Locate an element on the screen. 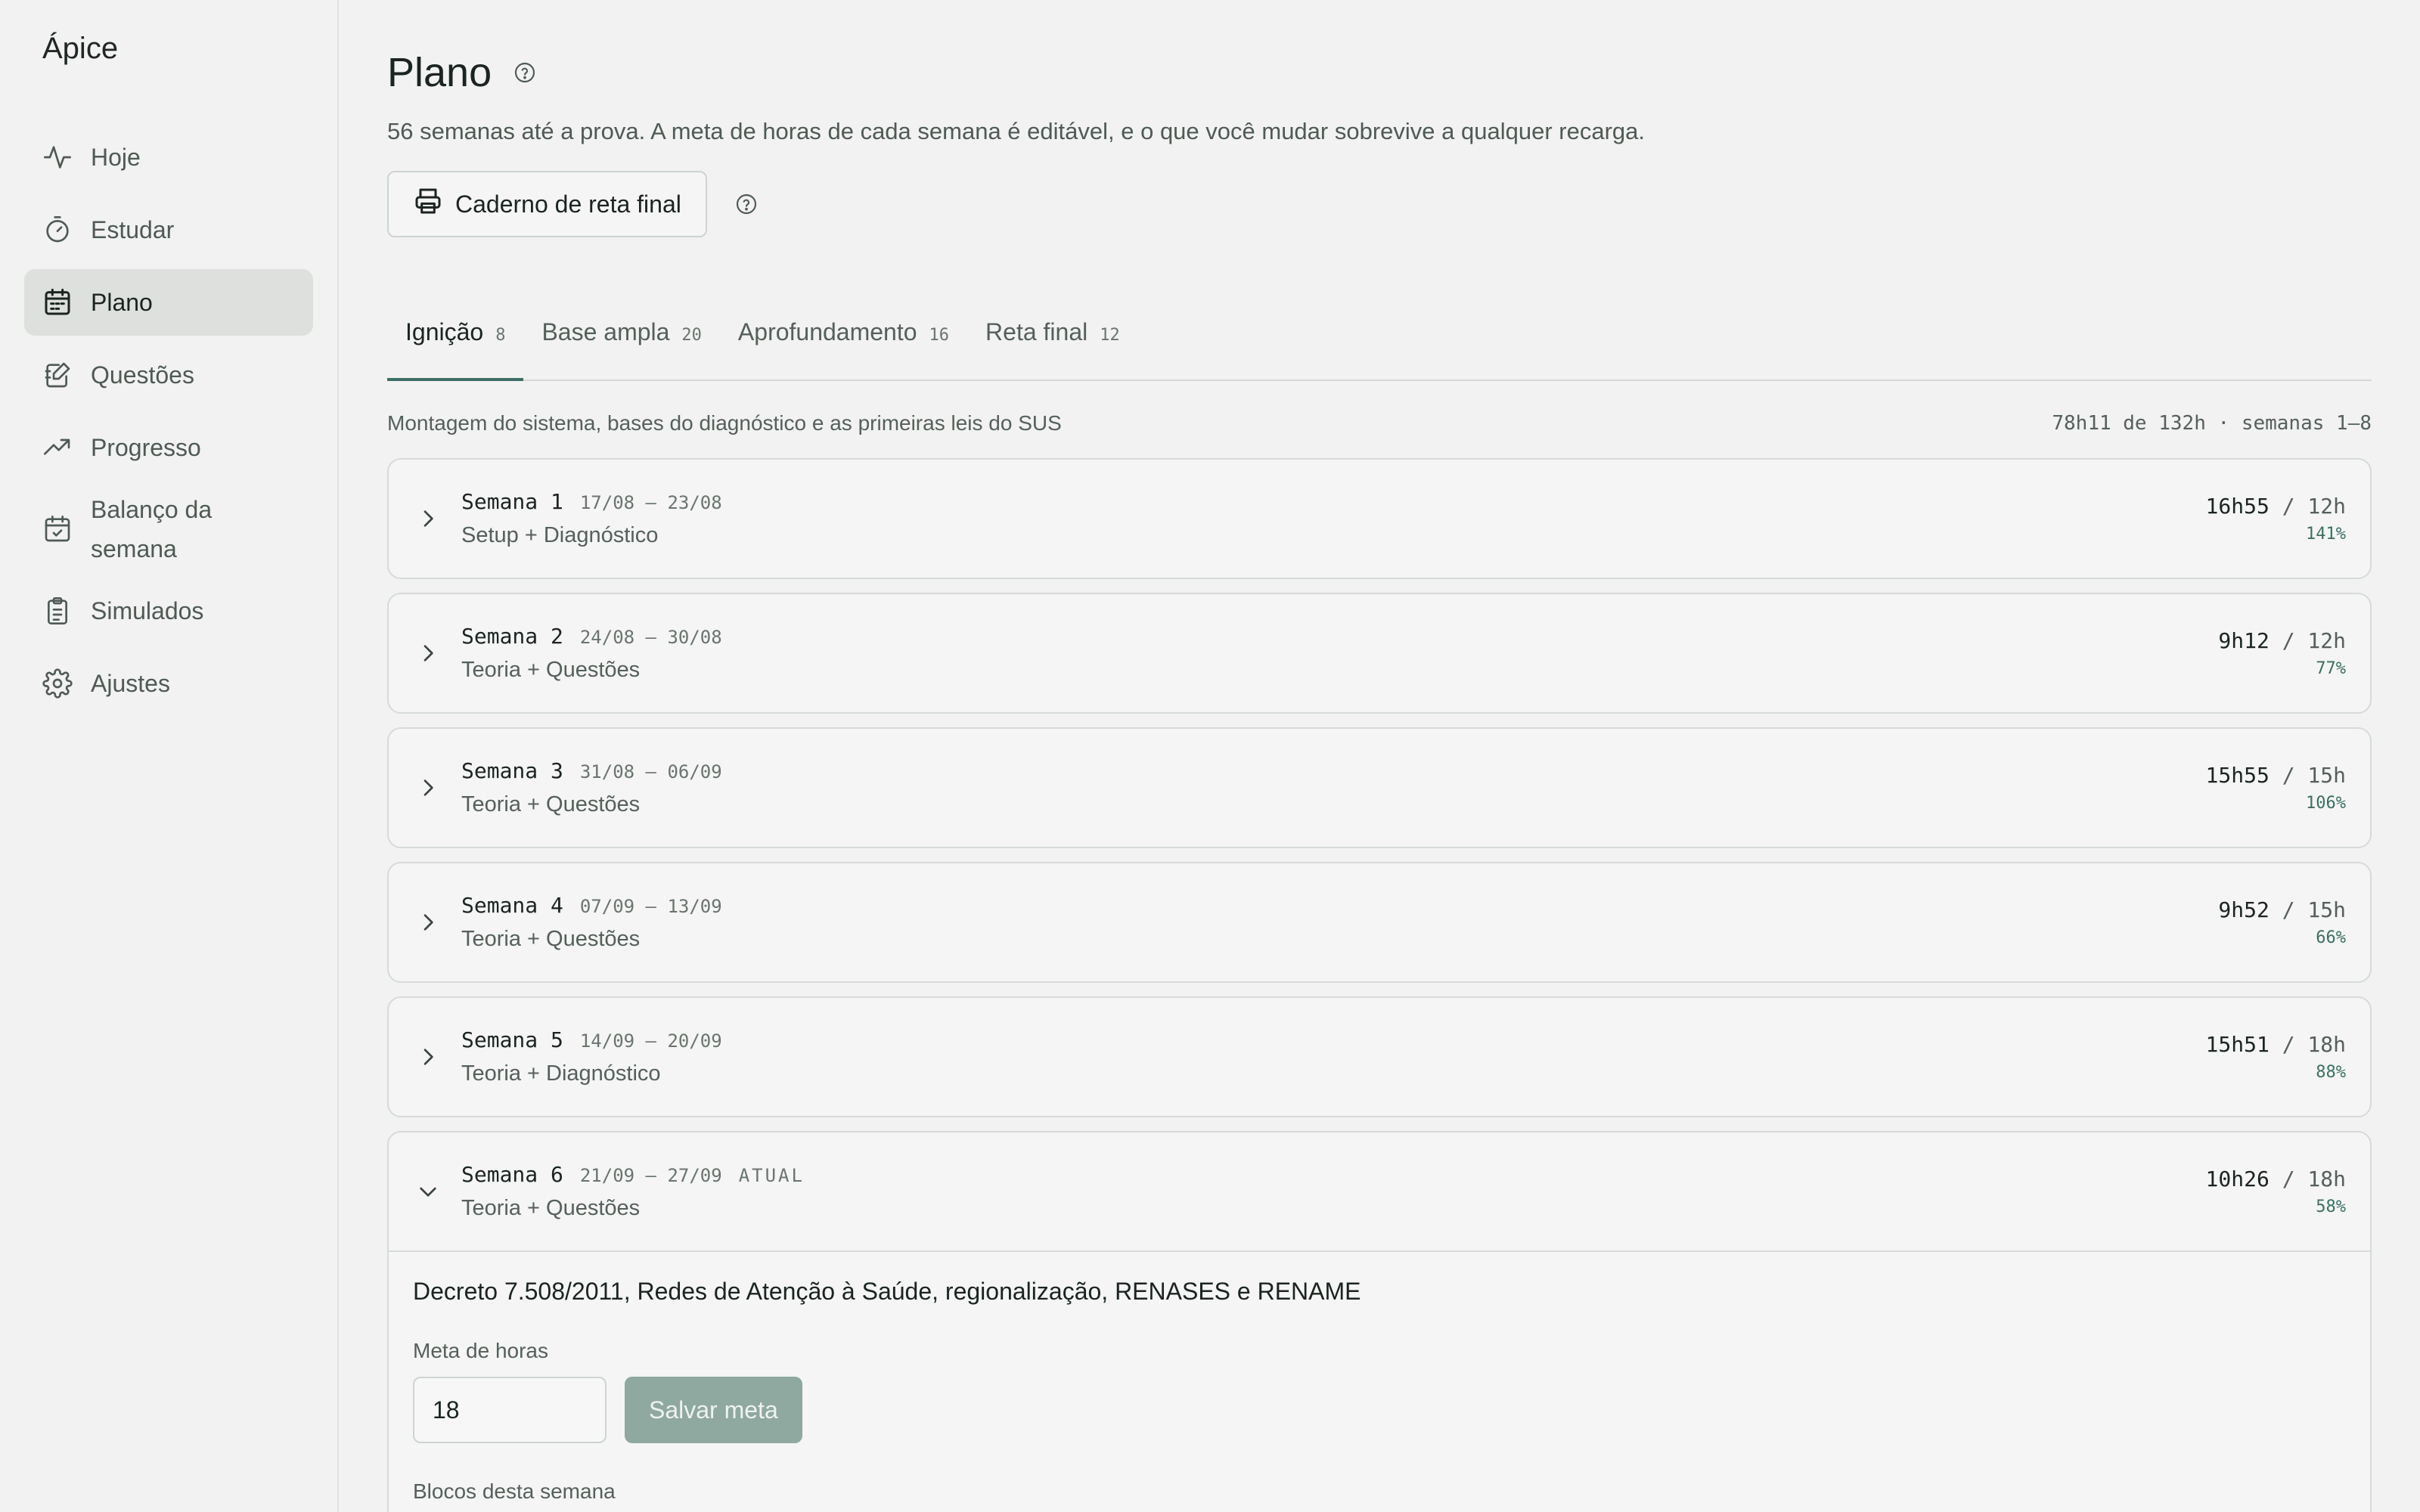 This screenshot has height=1512, width=2420. sidebar-item-ajustes: Ajustes is located at coordinates (168, 683).